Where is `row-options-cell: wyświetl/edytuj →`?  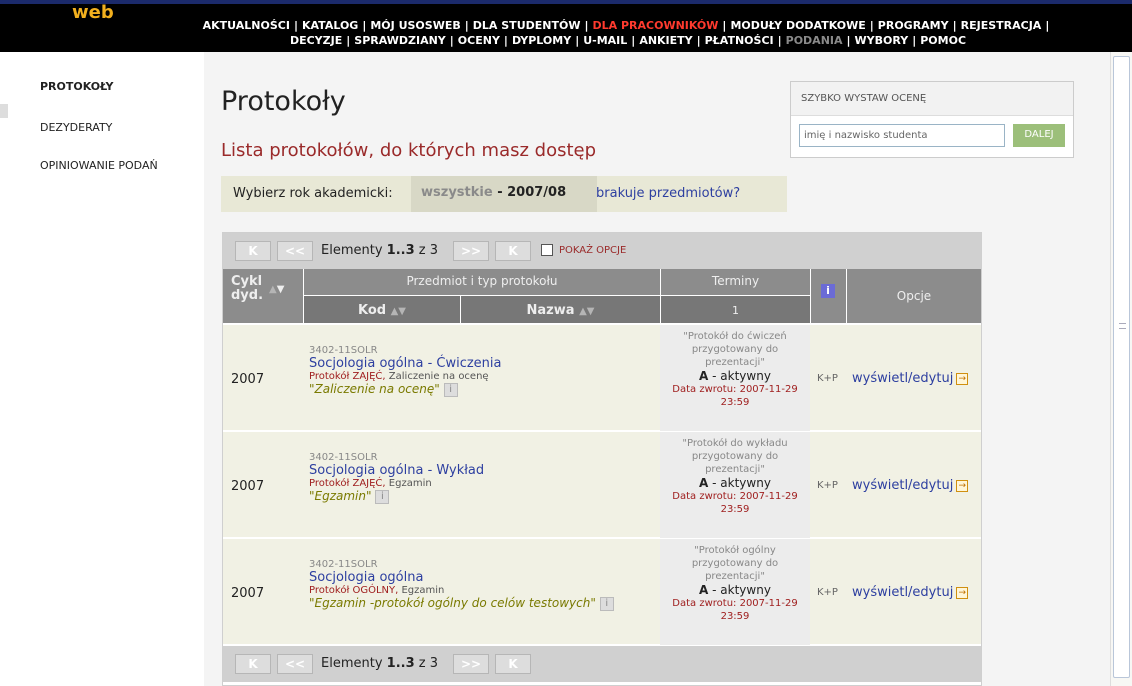
row-options-cell: wyświetl/edytuj → is located at coordinates (913, 485).